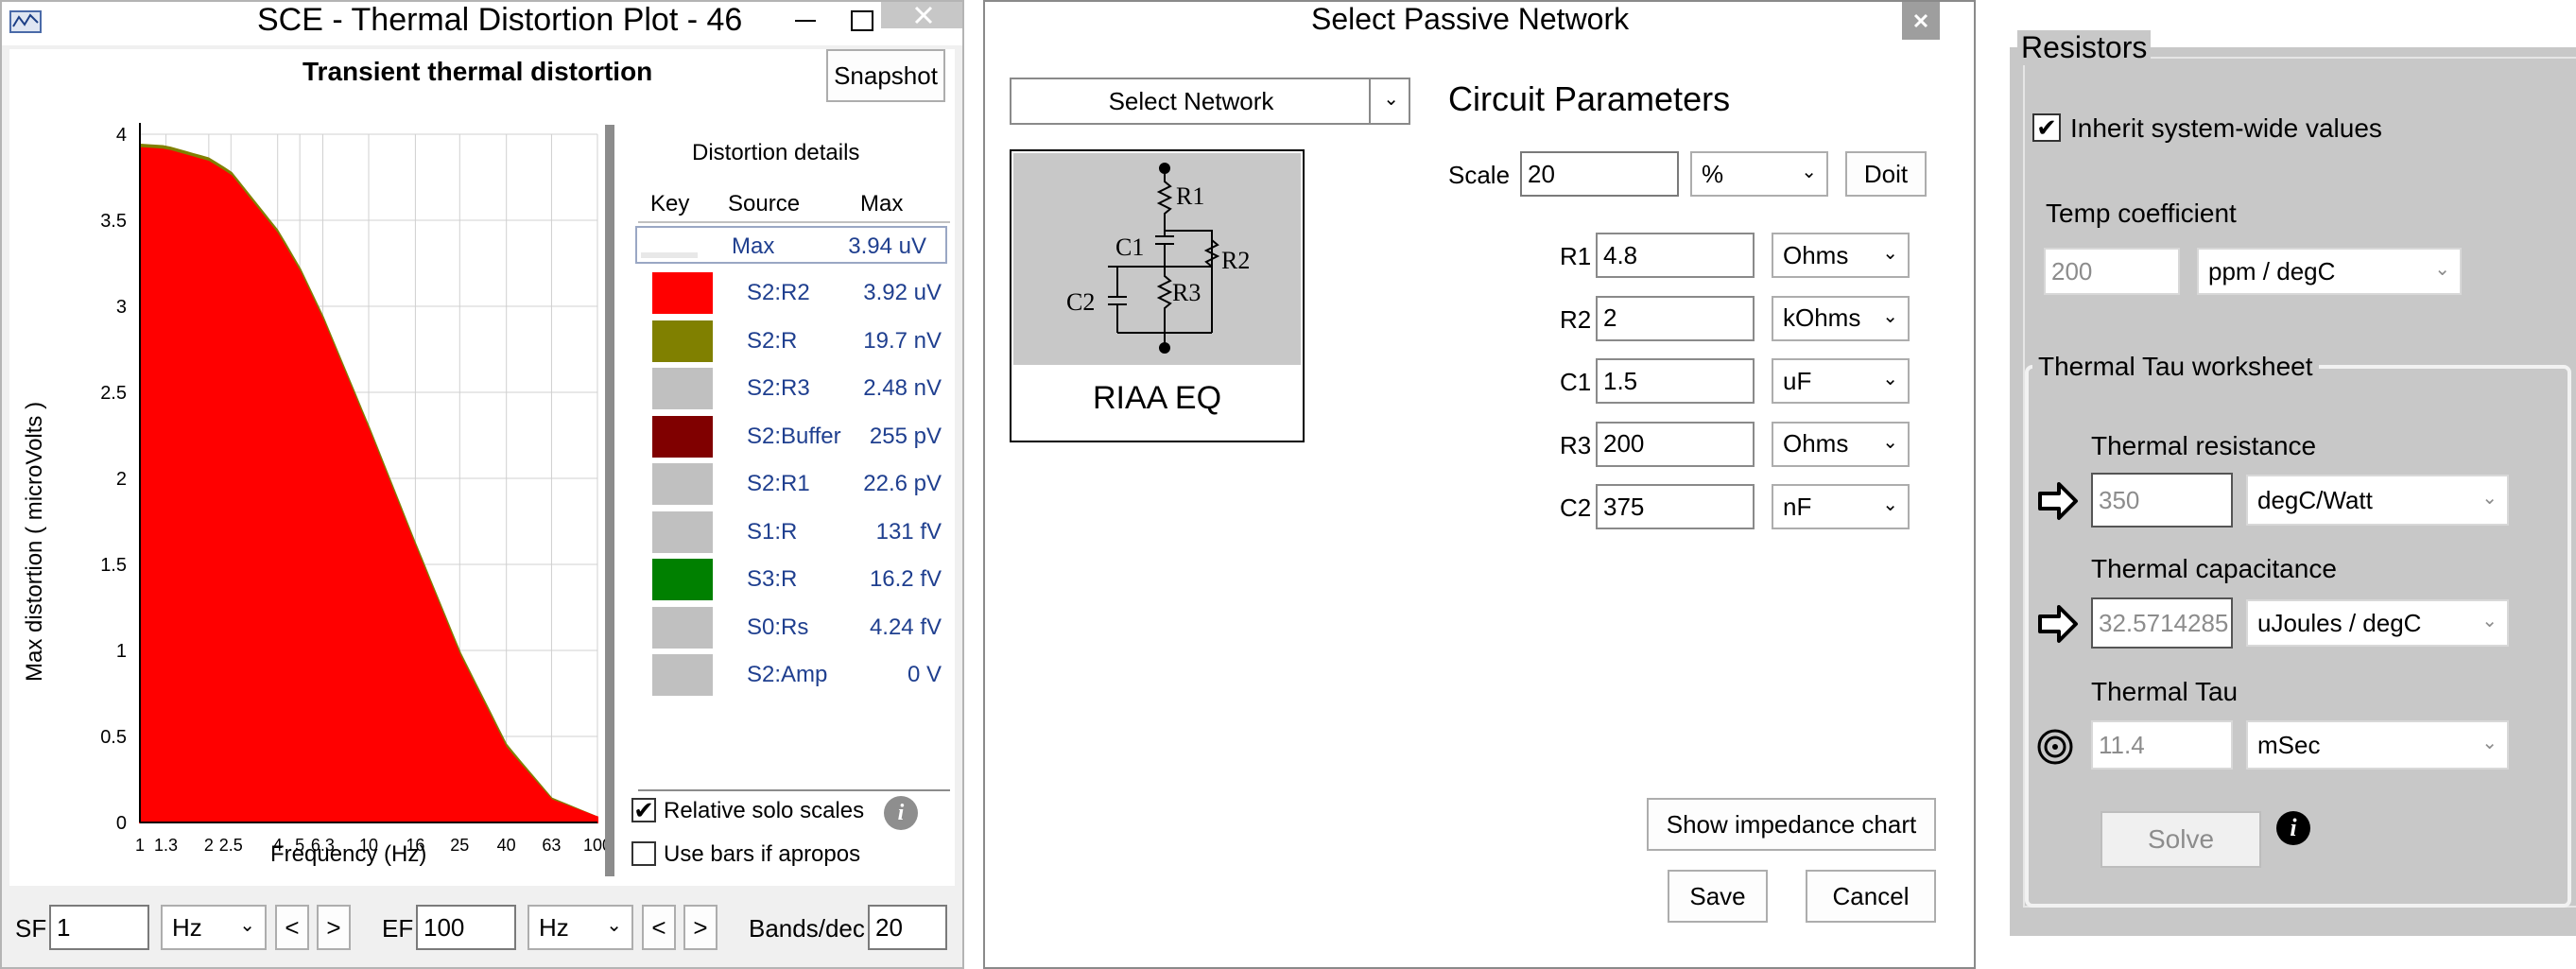  I want to click on param-unit-select: uF ⌄, so click(1841, 381).